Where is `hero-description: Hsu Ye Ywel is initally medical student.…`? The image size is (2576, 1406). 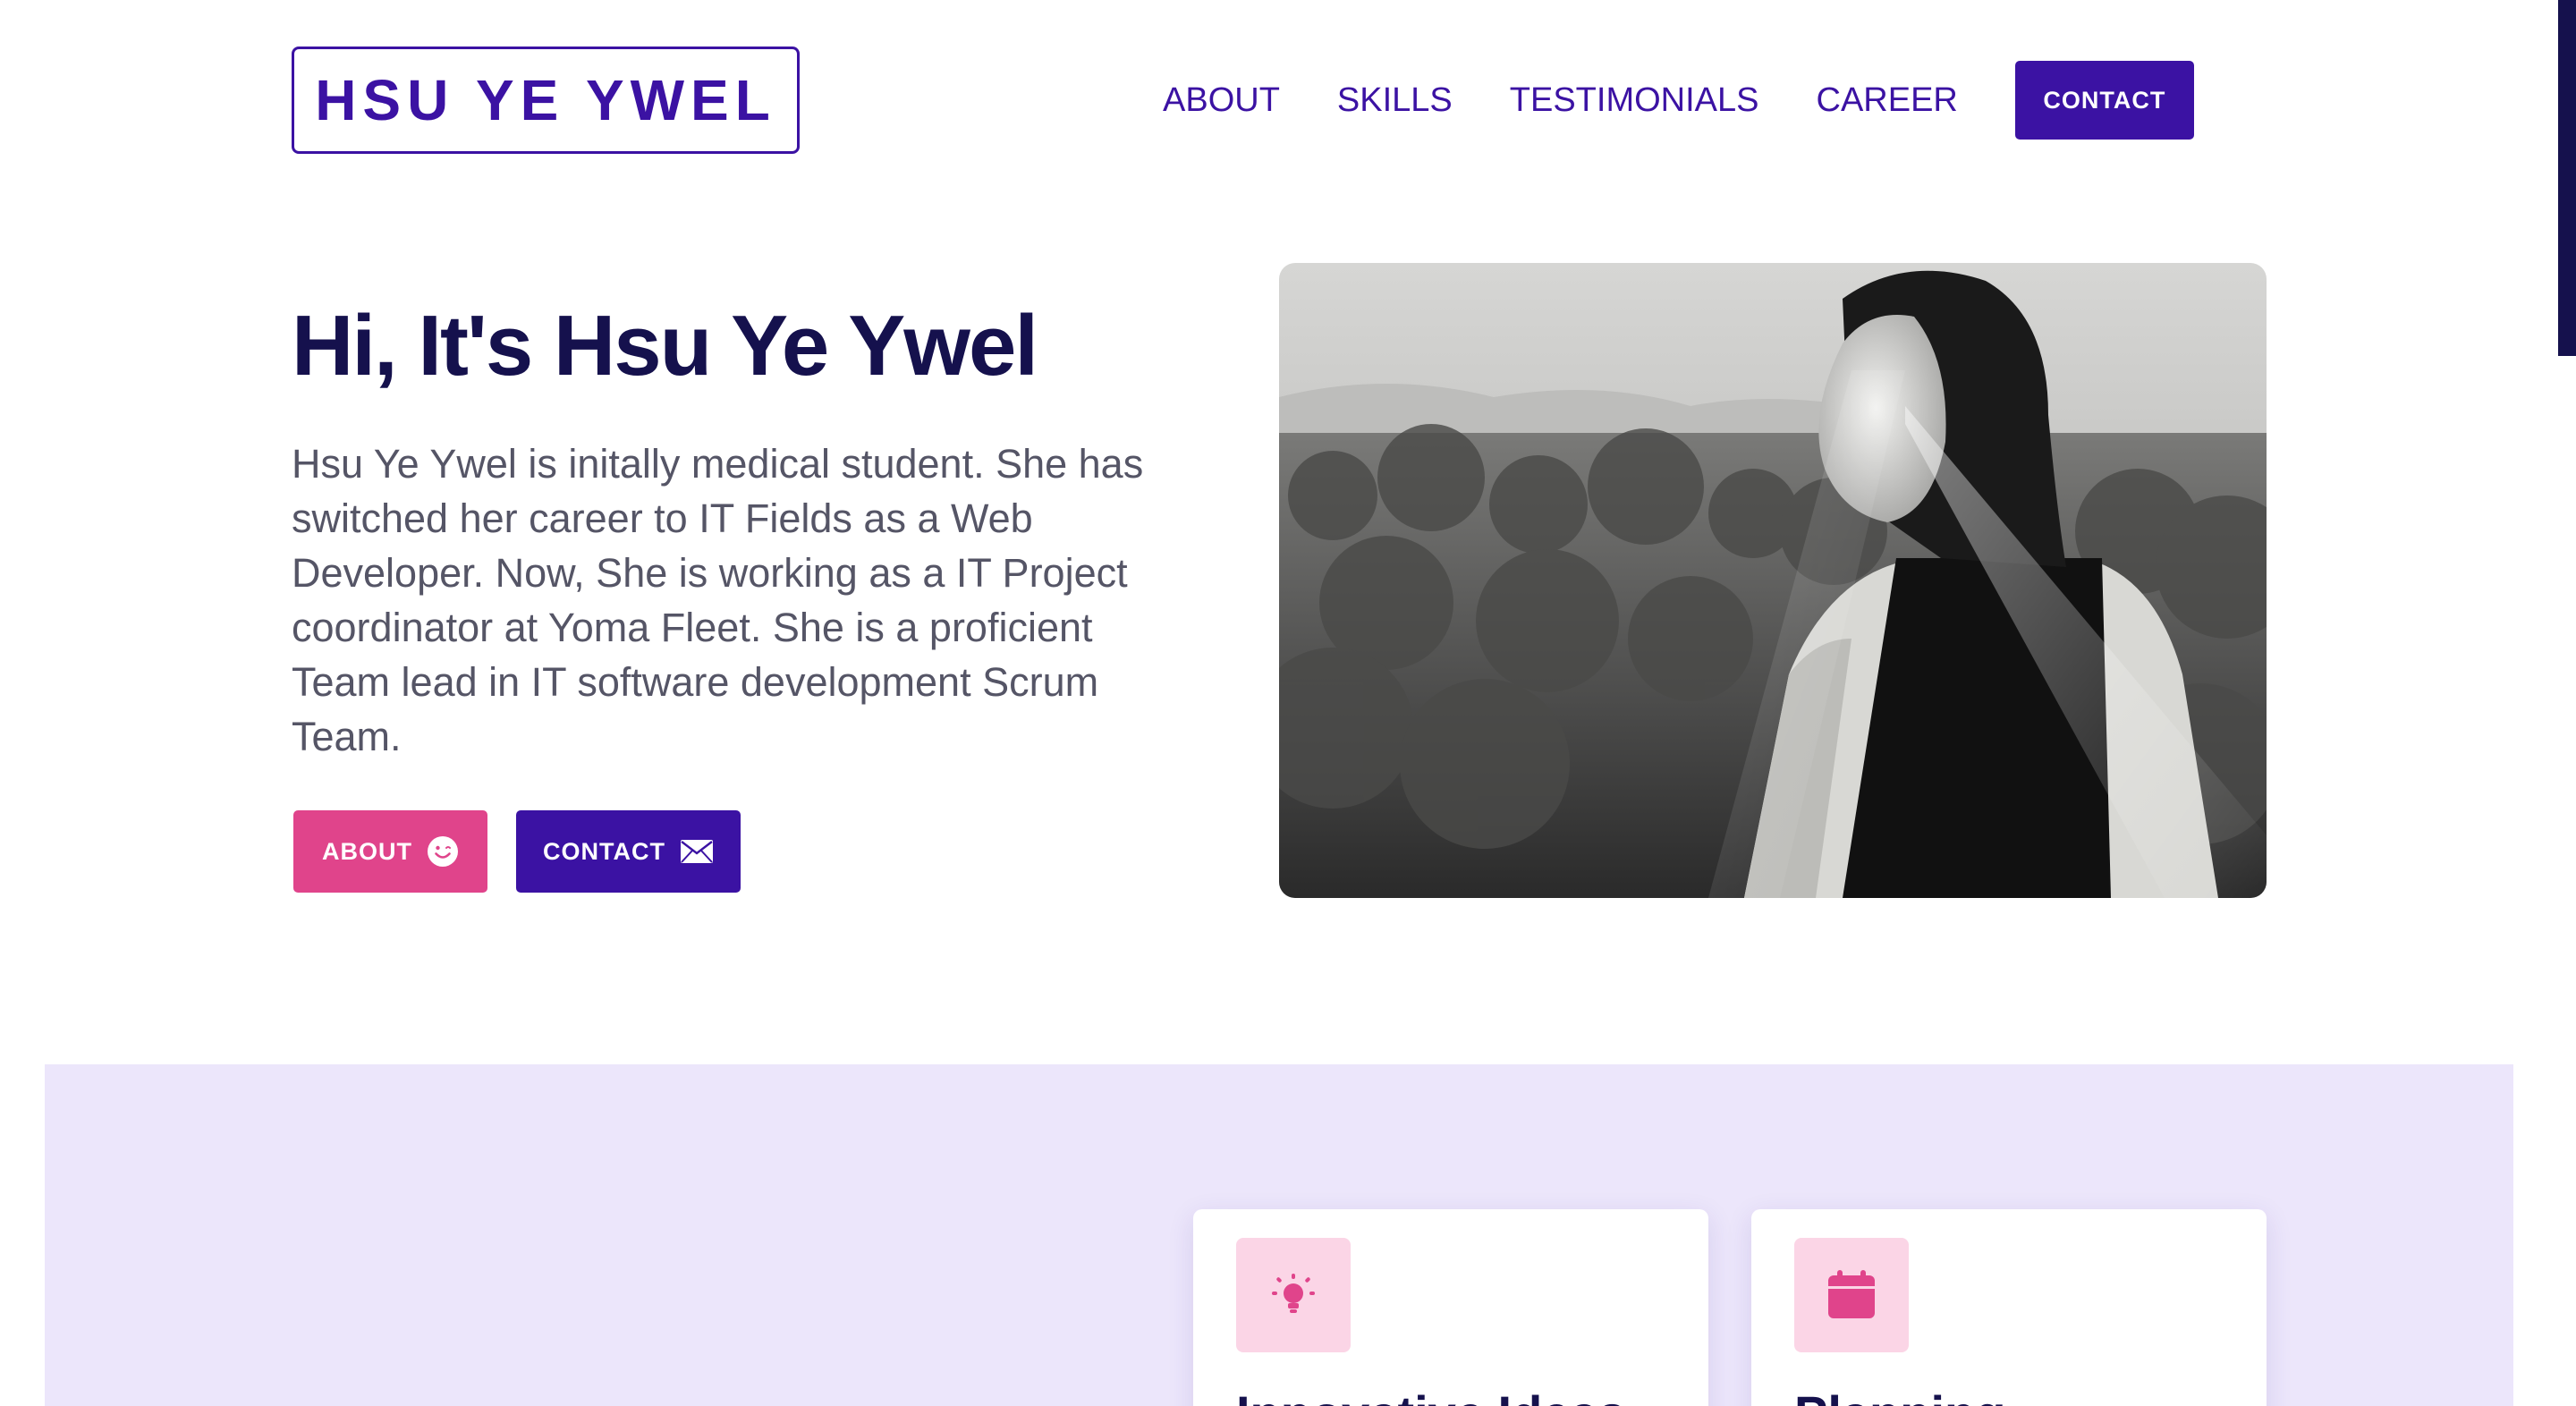 hero-description: Hsu Ye Ywel is initally medical student.… is located at coordinates (718, 600).